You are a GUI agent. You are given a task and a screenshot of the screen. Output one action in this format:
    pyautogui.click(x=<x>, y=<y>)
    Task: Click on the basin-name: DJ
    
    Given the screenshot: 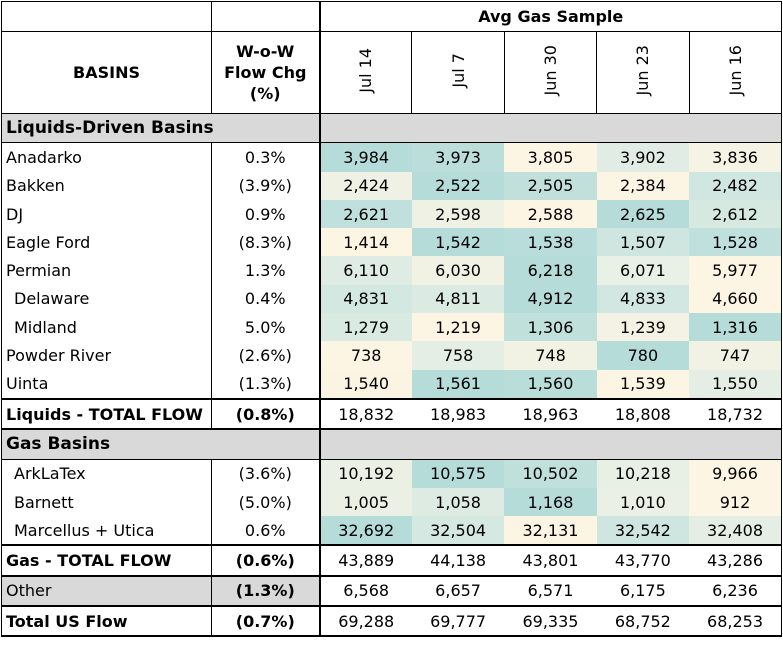 What is the action you would take?
    pyautogui.click(x=106, y=214)
    